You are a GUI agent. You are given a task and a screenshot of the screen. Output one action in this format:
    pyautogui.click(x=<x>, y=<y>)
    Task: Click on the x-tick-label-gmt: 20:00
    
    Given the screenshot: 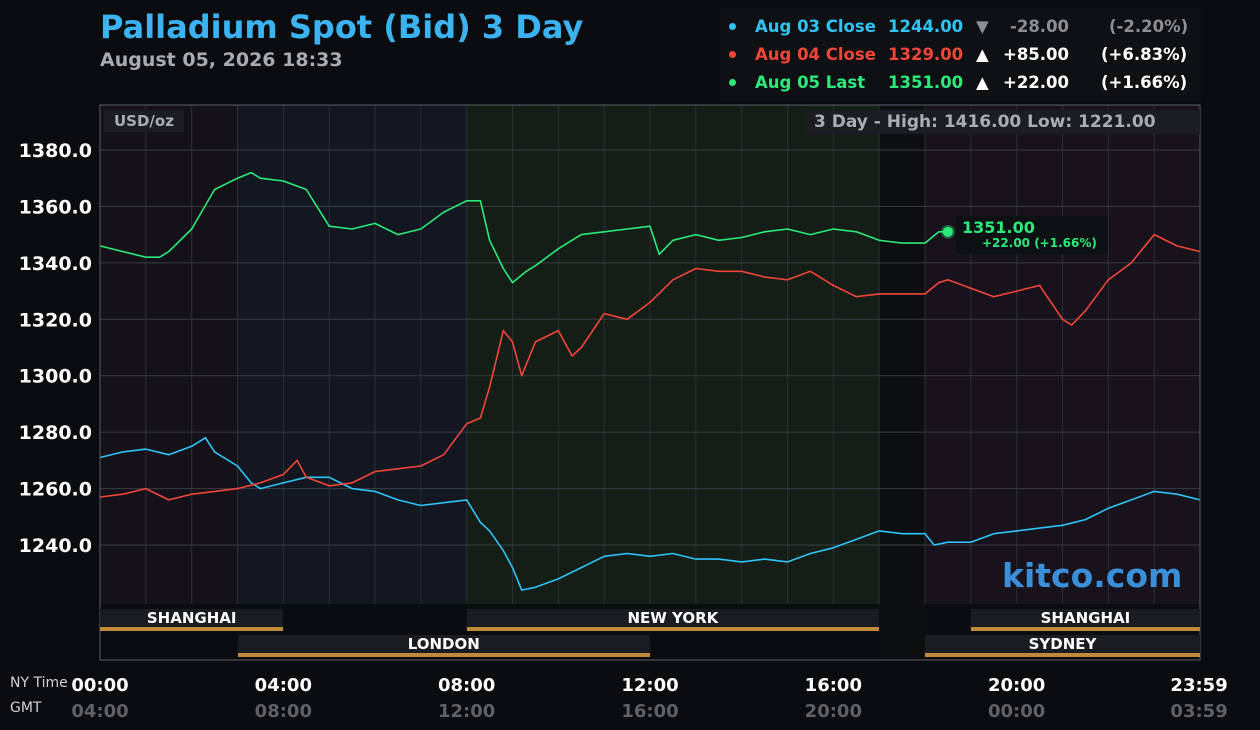 What is the action you would take?
    pyautogui.click(x=833, y=711)
    